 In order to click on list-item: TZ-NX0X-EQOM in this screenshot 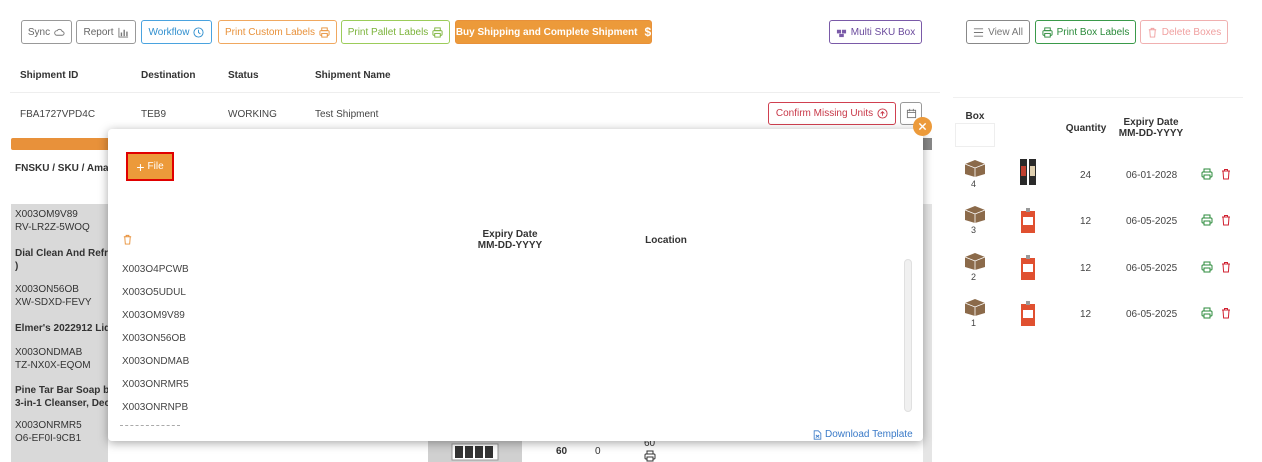, I will do `click(53, 365)`.